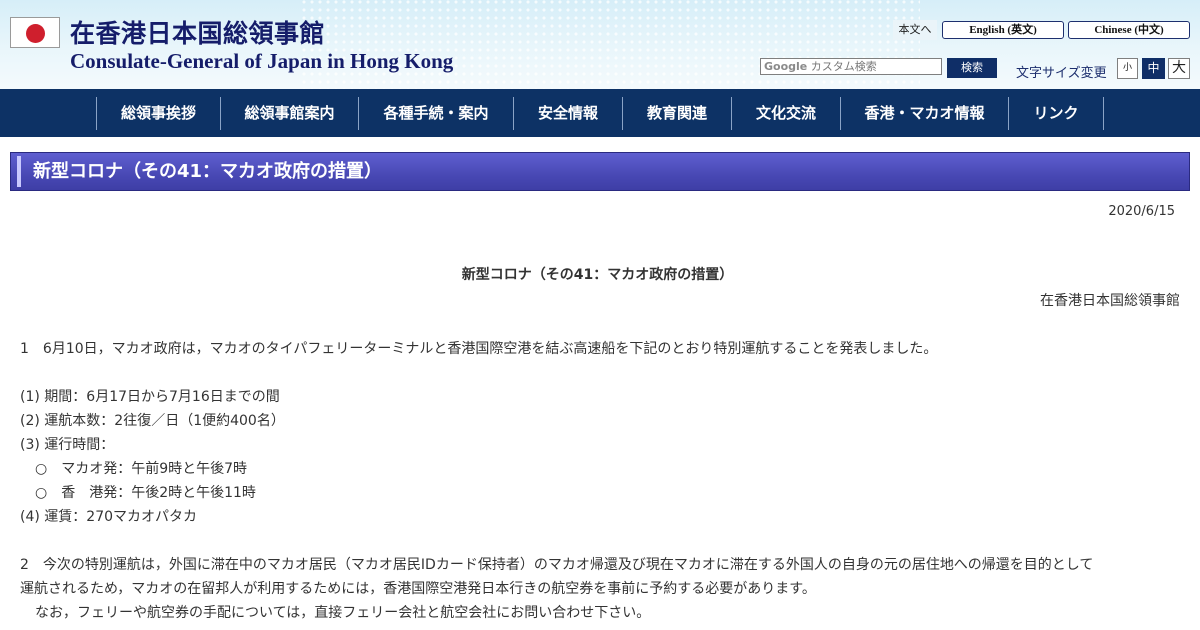  Describe the element at coordinates (785, 113) in the screenshot. I see `nav-item-culture: 文化交流` at that location.